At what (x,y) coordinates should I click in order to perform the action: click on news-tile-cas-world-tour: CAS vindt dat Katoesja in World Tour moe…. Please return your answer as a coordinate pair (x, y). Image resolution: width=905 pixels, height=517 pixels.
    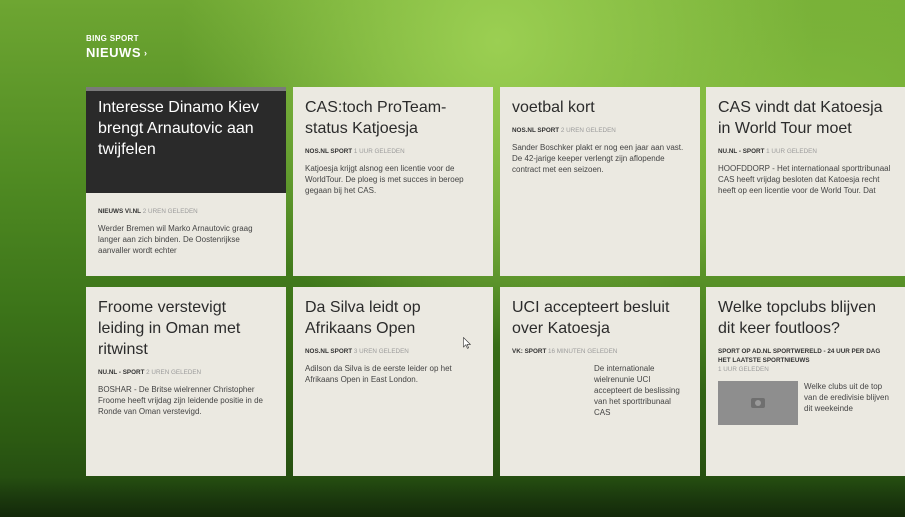
    Looking at the image, I should click on (805, 181).